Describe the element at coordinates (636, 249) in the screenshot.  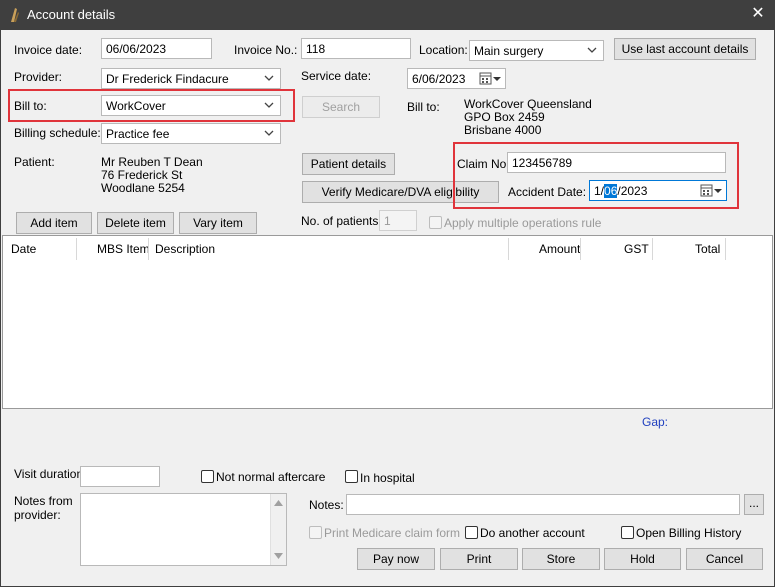
I see `column-header-gst: GST` at that location.